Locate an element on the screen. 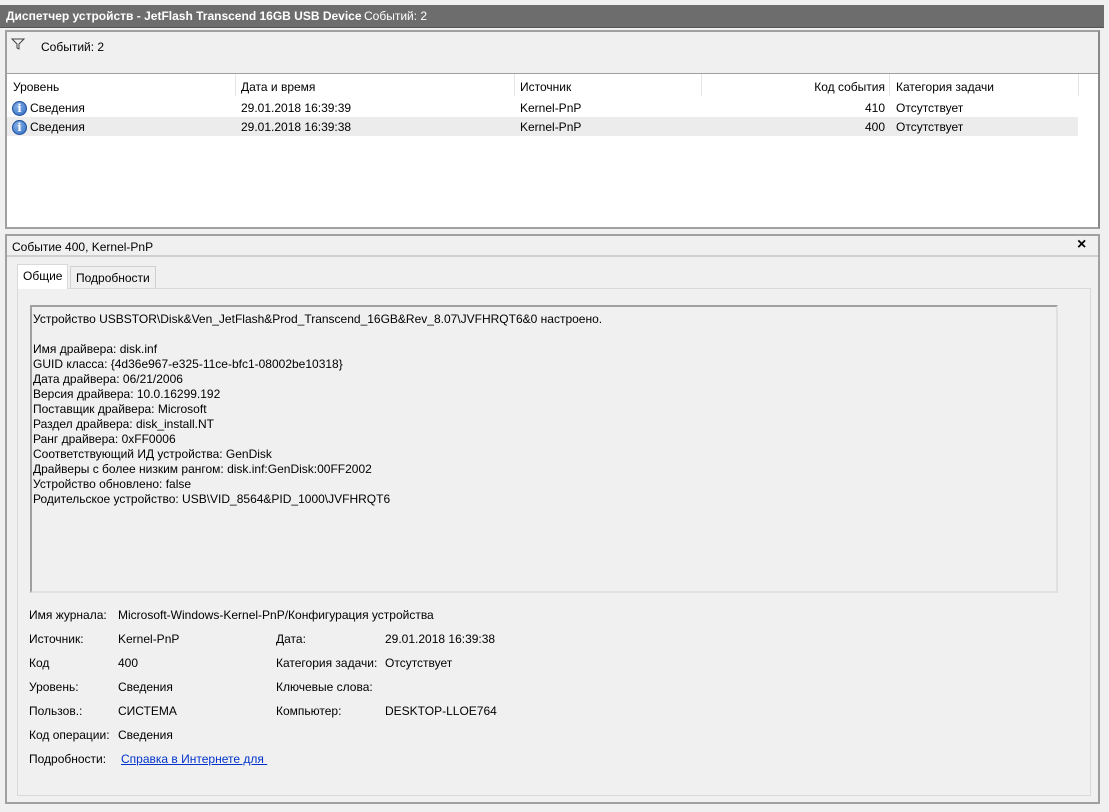 Image resolution: width=1109 pixels, height=812 pixels. tab-label: Подробности is located at coordinates (113, 278).